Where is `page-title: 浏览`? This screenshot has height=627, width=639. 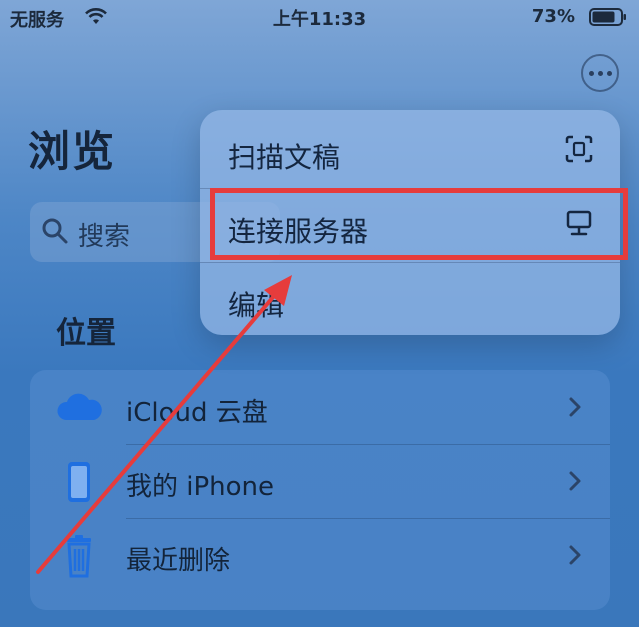
page-title: 浏览 is located at coordinates (72, 151).